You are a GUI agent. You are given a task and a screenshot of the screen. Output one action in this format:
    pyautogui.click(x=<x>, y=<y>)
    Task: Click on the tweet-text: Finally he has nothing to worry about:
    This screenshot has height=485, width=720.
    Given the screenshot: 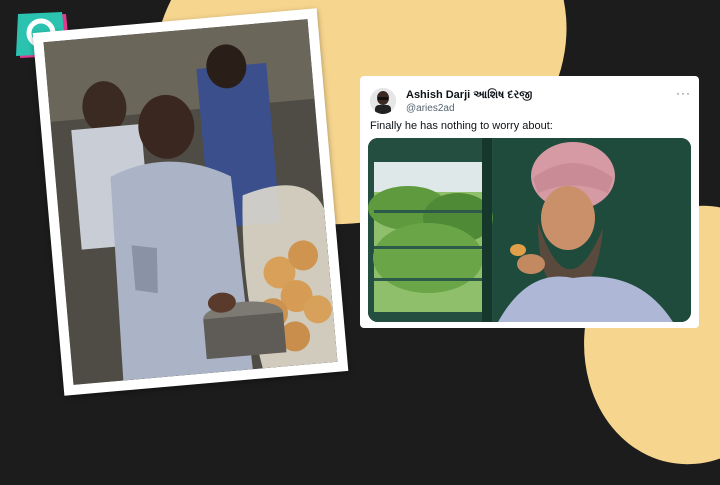 What is the action you would take?
    pyautogui.click(x=461, y=126)
    